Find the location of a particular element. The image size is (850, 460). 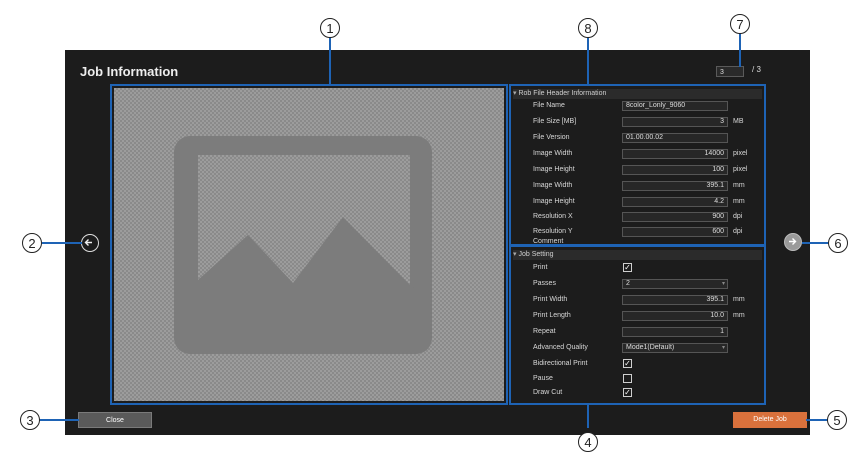

callout-3: 3 is located at coordinates (30, 420).